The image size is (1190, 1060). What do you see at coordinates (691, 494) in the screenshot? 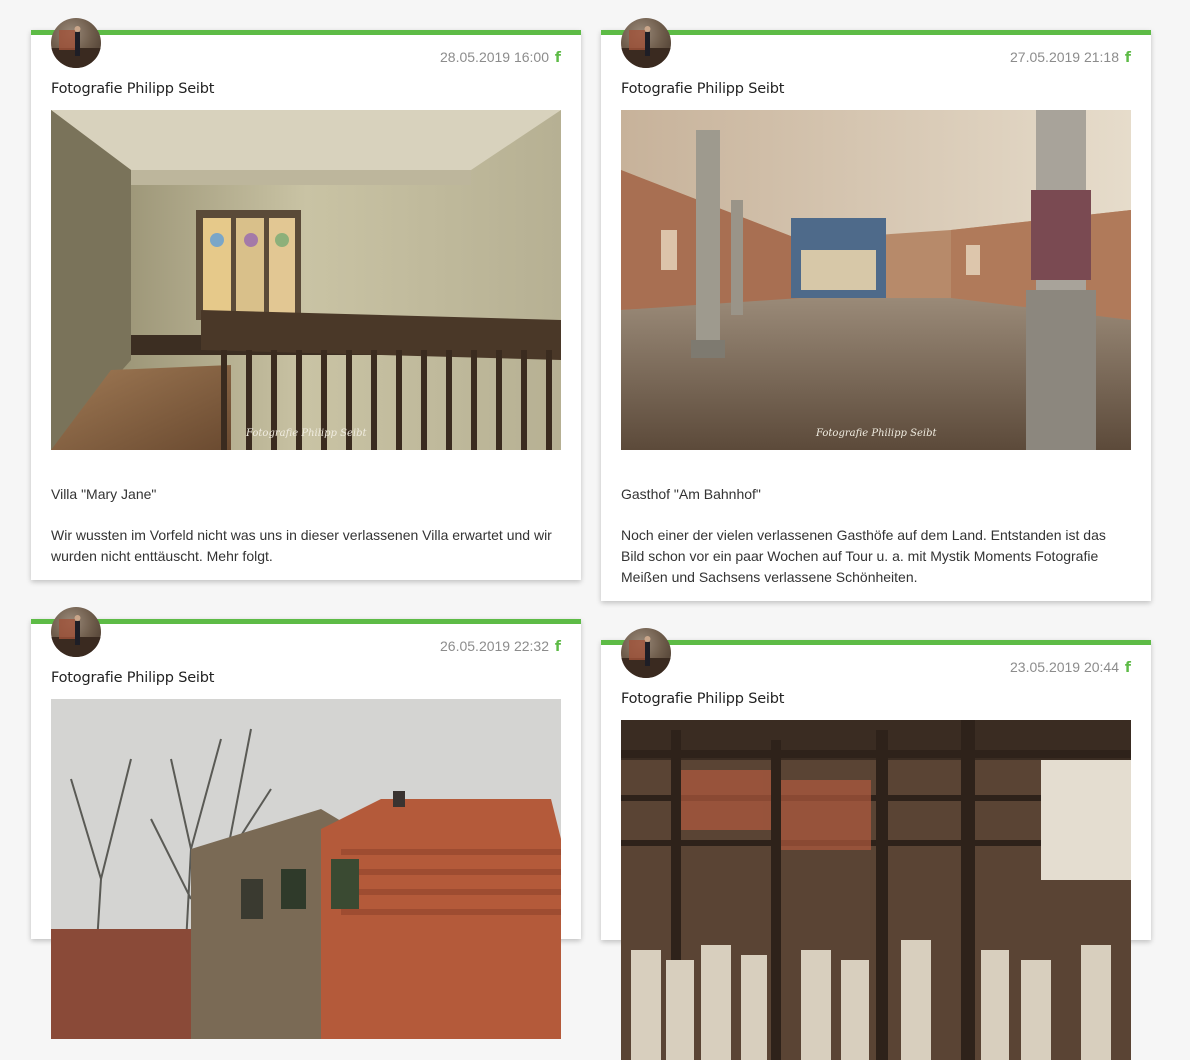
I see `post-title: Gasthof "Am Bahnhof"` at bounding box center [691, 494].